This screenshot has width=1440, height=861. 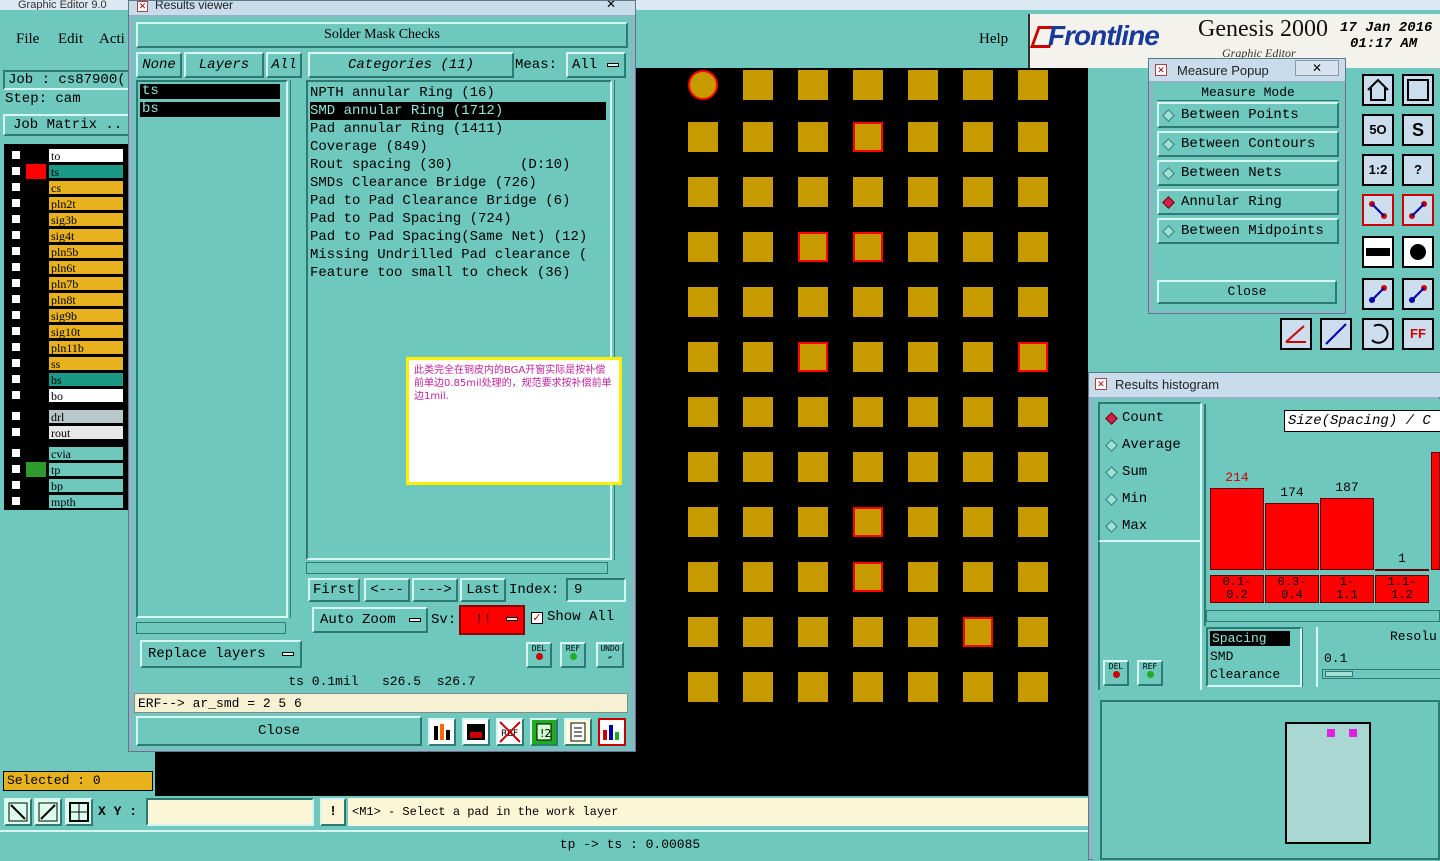 What do you see at coordinates (86, 416) in the screenshot?
I see `layer-name: drl` at bounding box center [86, 416].